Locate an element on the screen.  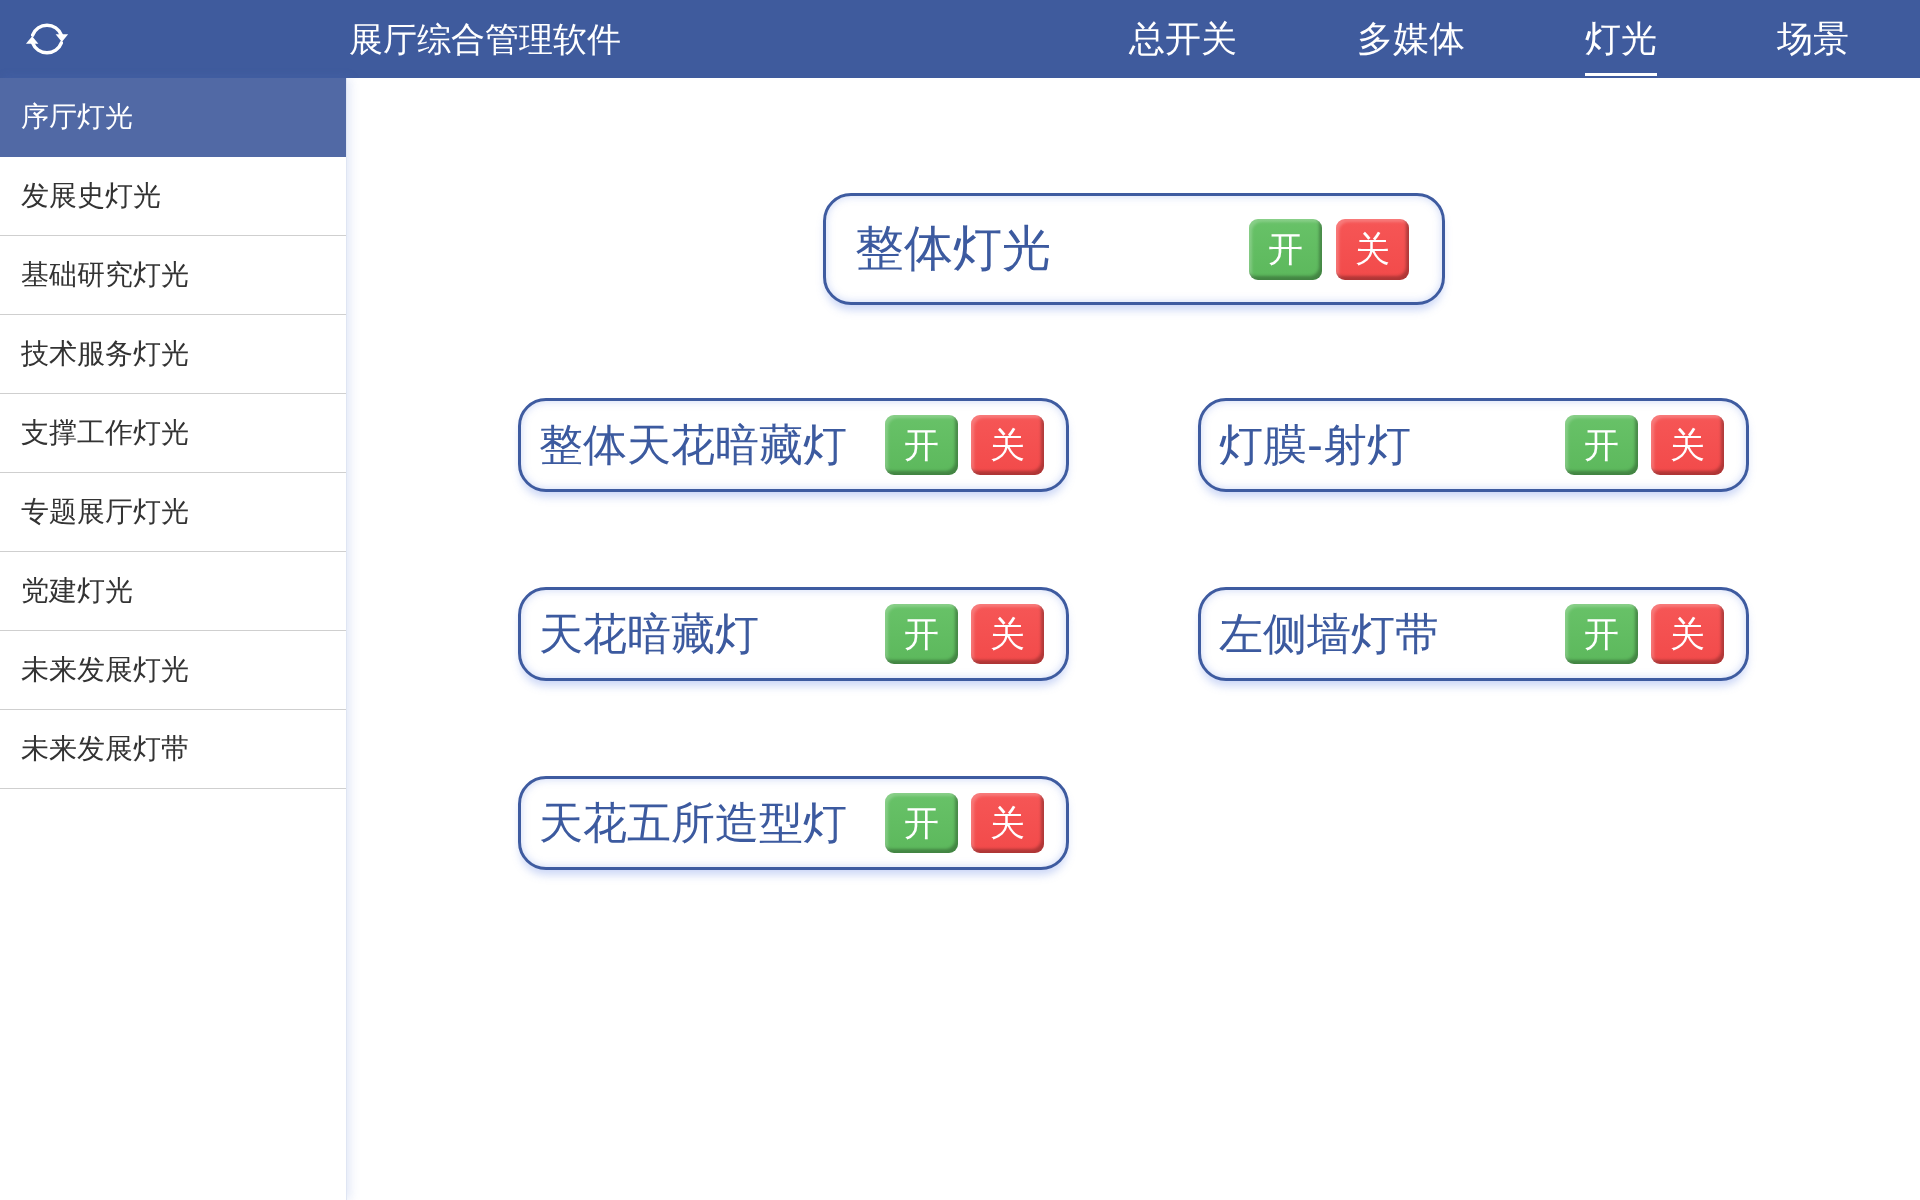
sidebar-item: 党建灯光 is located at coordinates (173, 591).